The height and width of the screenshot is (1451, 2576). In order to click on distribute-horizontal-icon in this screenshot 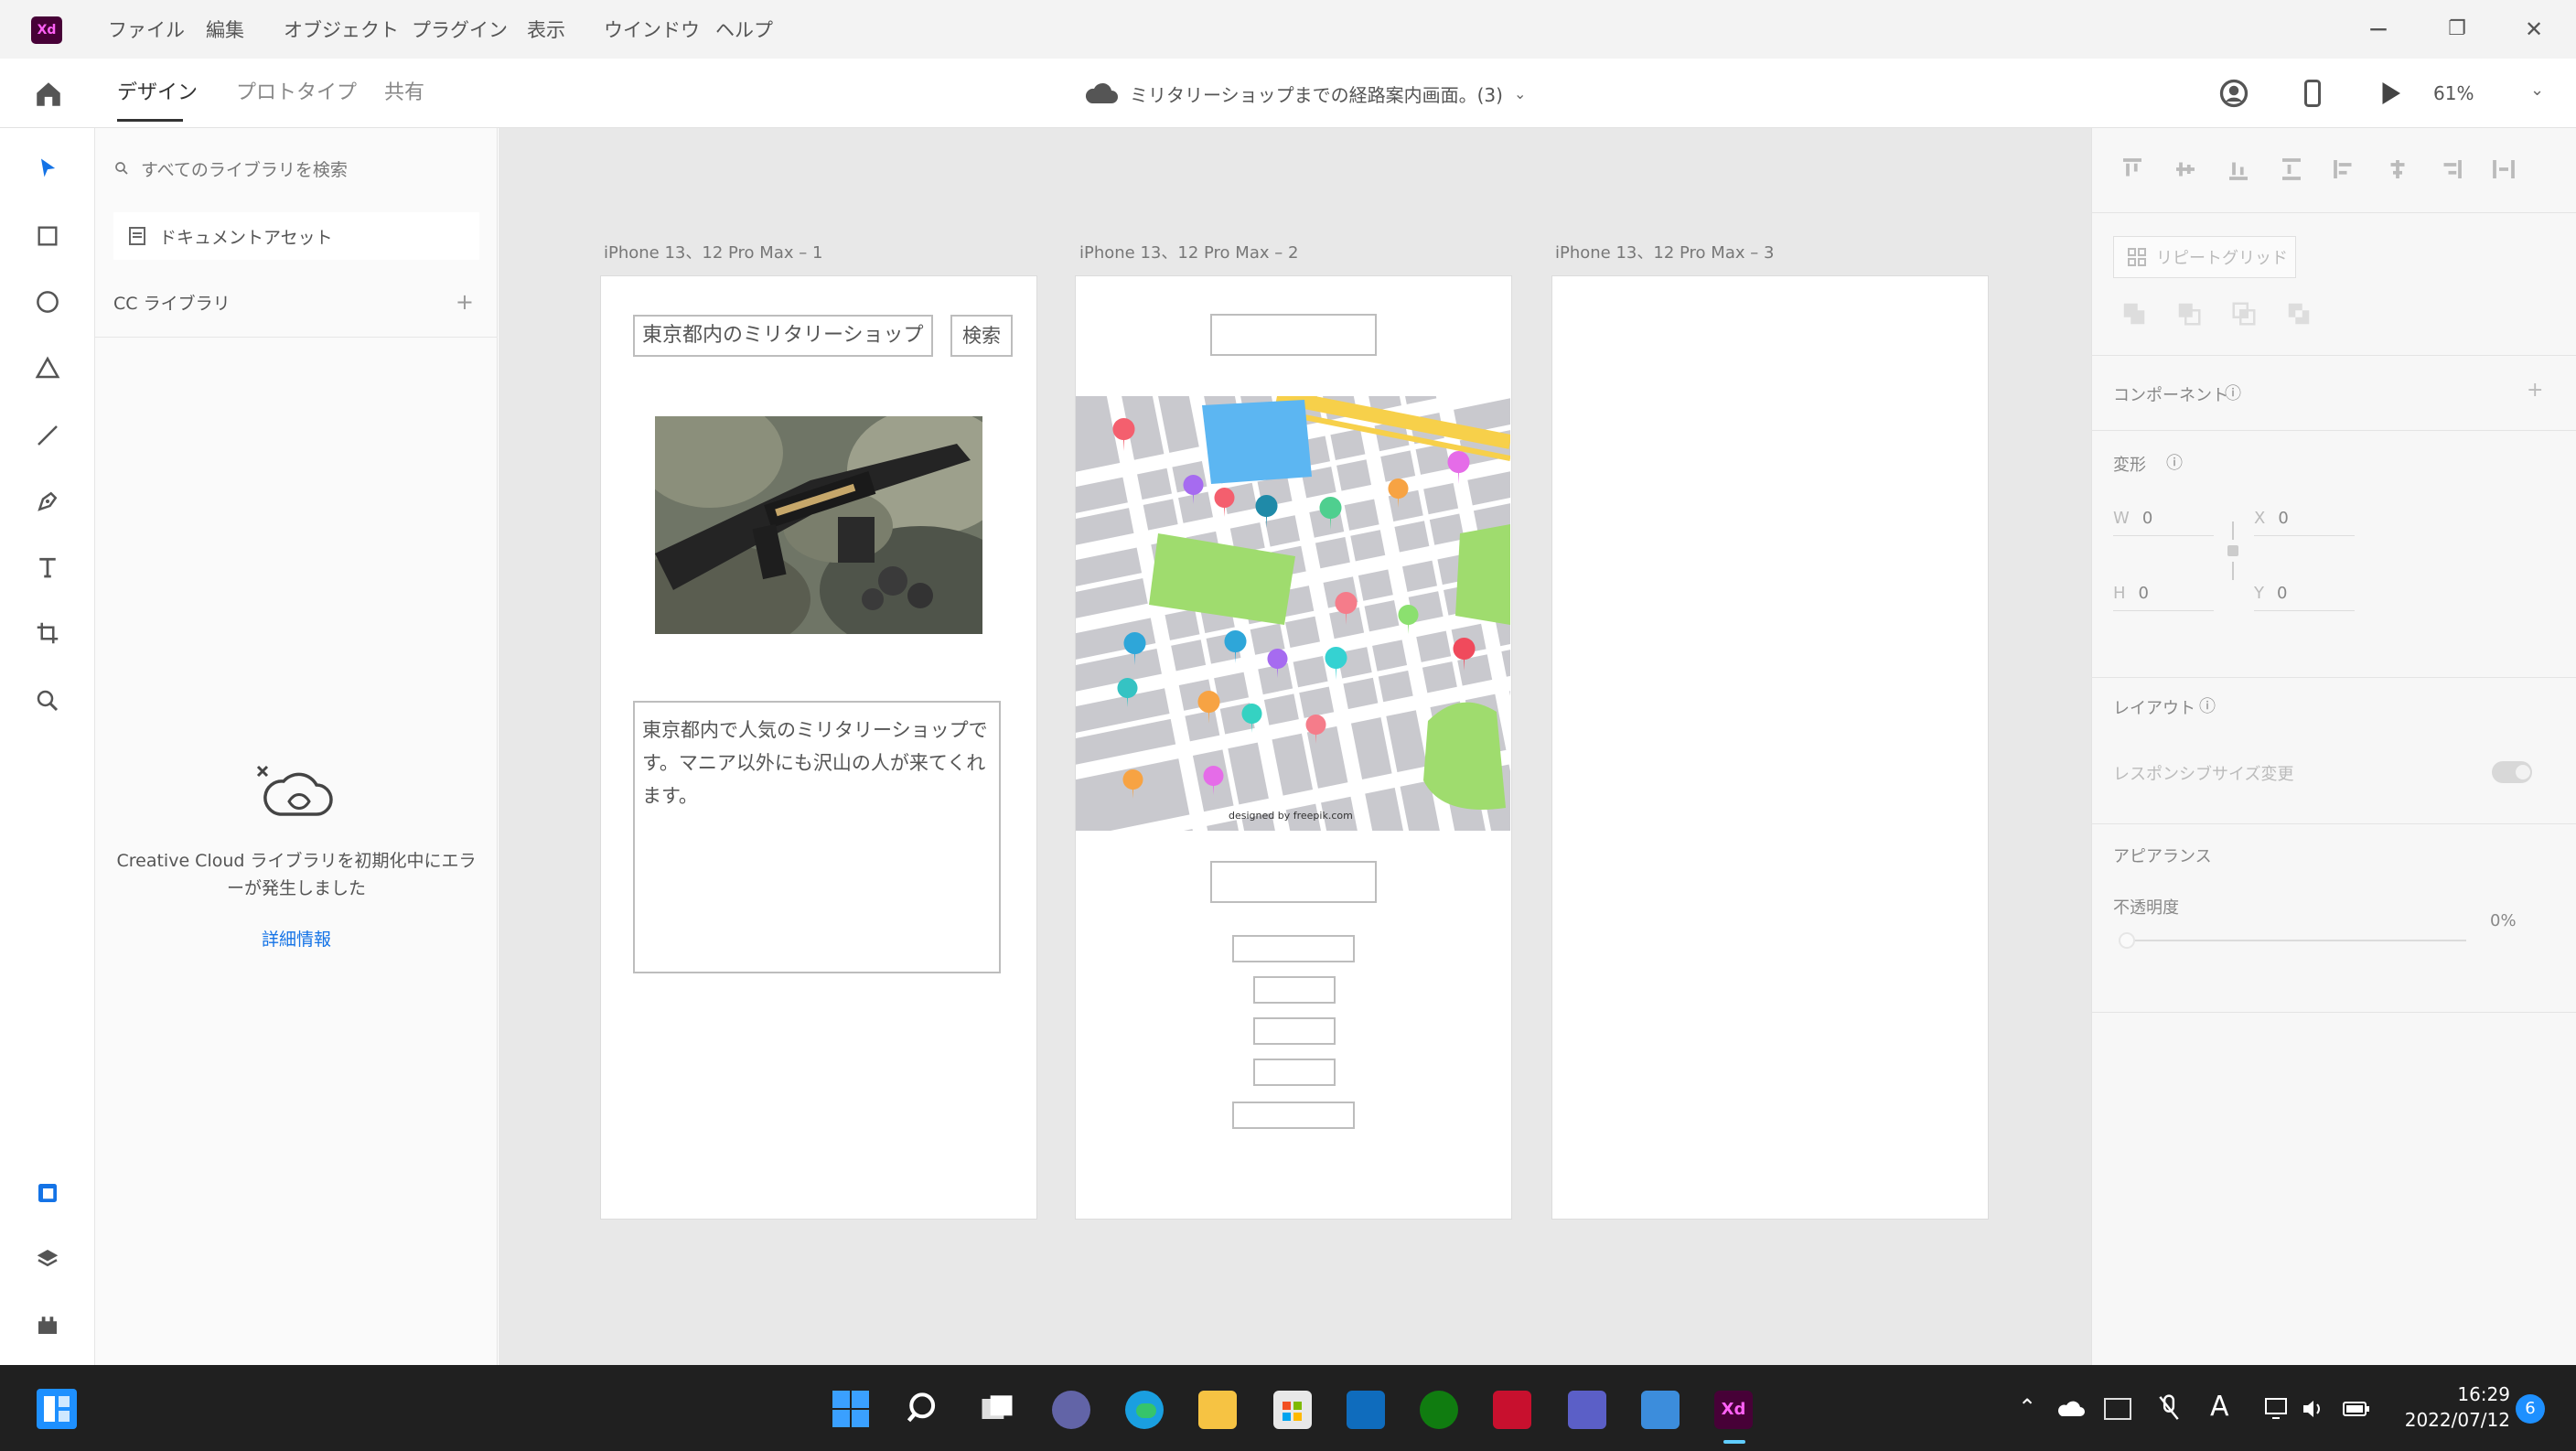, I will do `click(2503, 169)`.